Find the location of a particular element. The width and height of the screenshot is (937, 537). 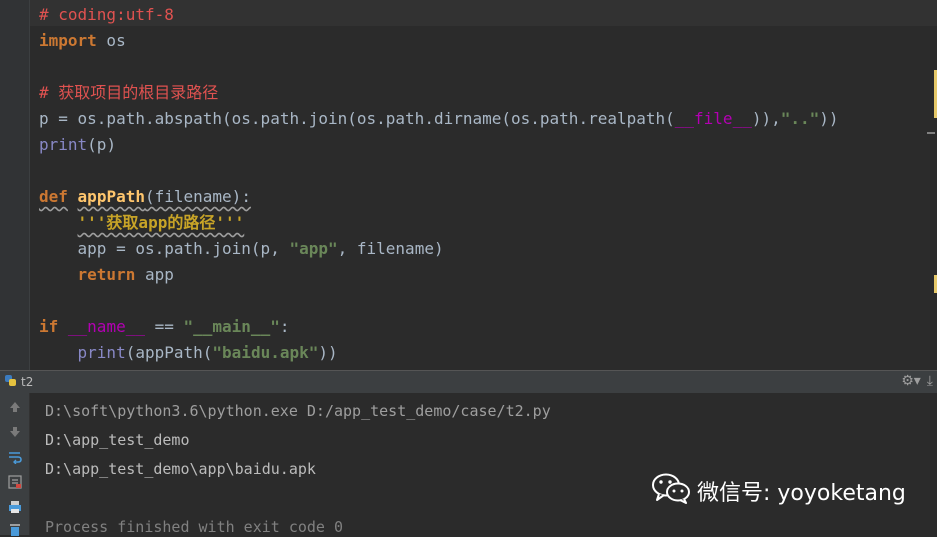

print-icon is located at coordinates (15, 507).